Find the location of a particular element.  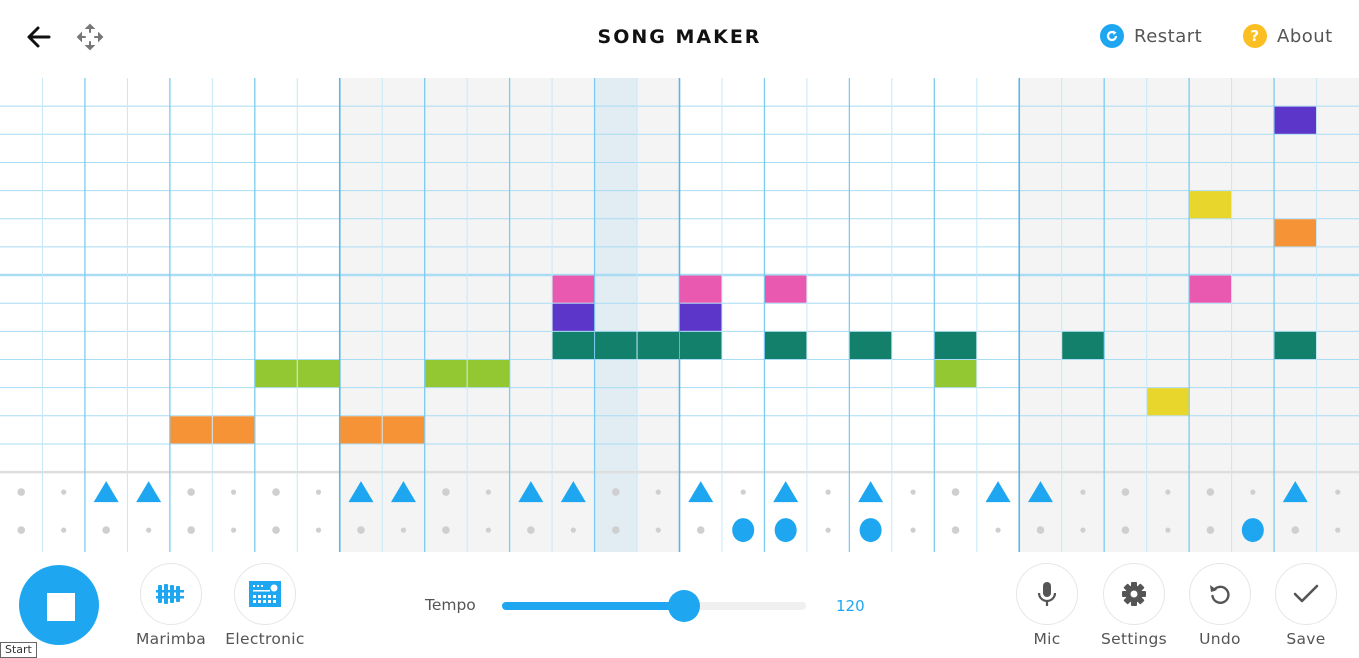

move-button is located at coordinates (90, 37).